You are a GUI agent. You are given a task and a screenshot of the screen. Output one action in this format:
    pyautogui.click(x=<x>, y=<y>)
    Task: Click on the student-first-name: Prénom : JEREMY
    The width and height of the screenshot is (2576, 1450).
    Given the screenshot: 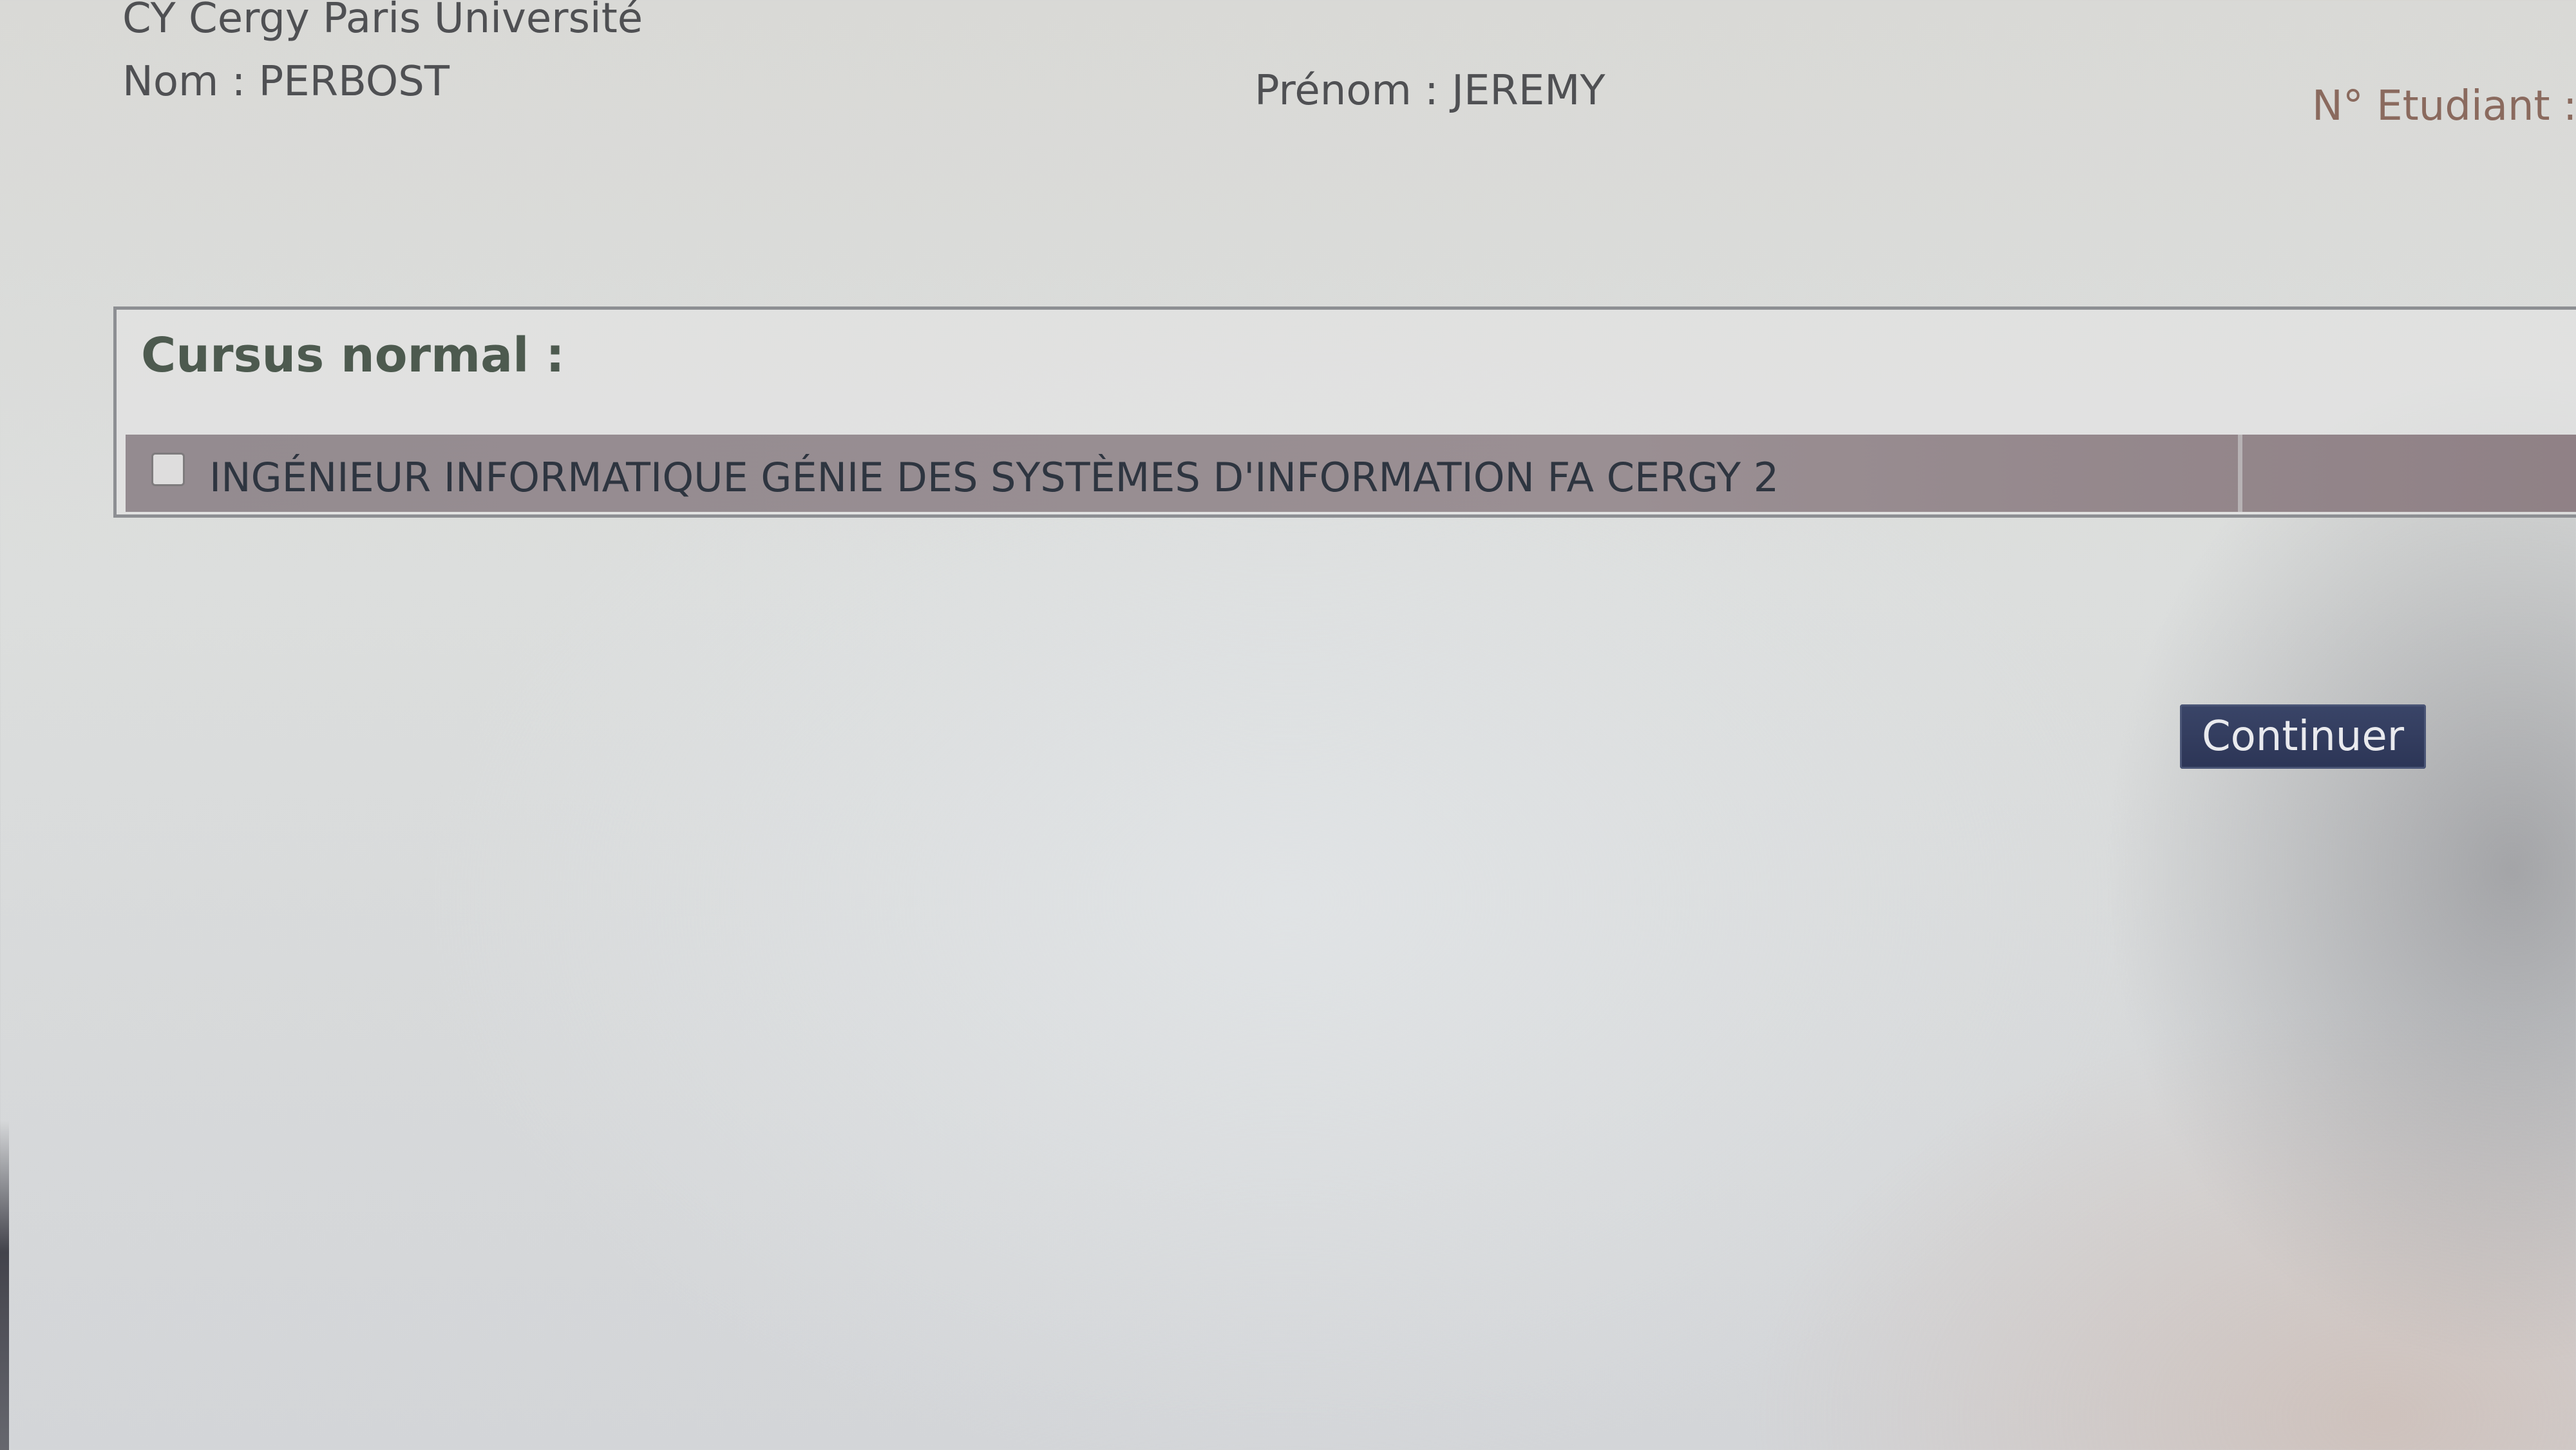 What is the action you would take?
    pyautogui.click(x=1430, y=91)
    